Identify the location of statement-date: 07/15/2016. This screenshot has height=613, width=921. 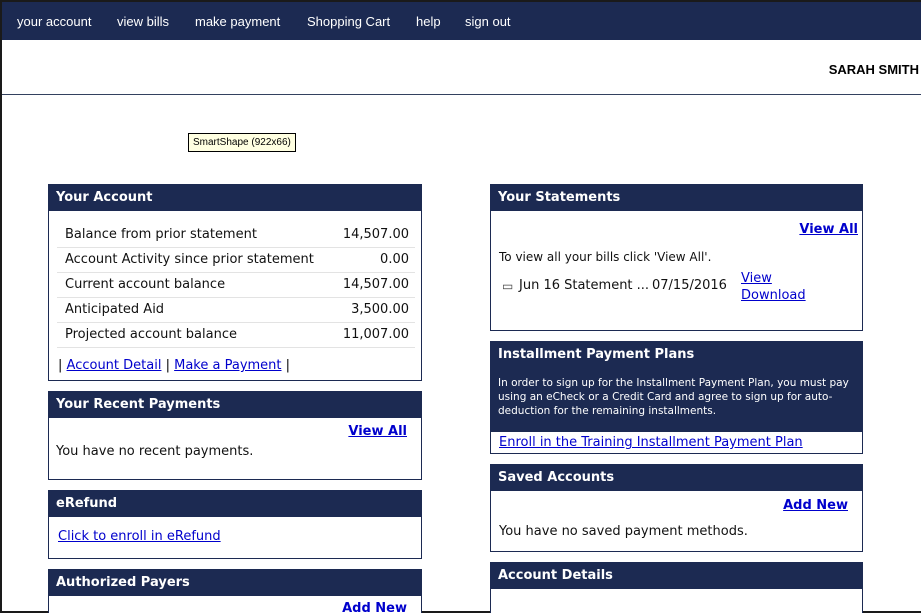
(689, 285).